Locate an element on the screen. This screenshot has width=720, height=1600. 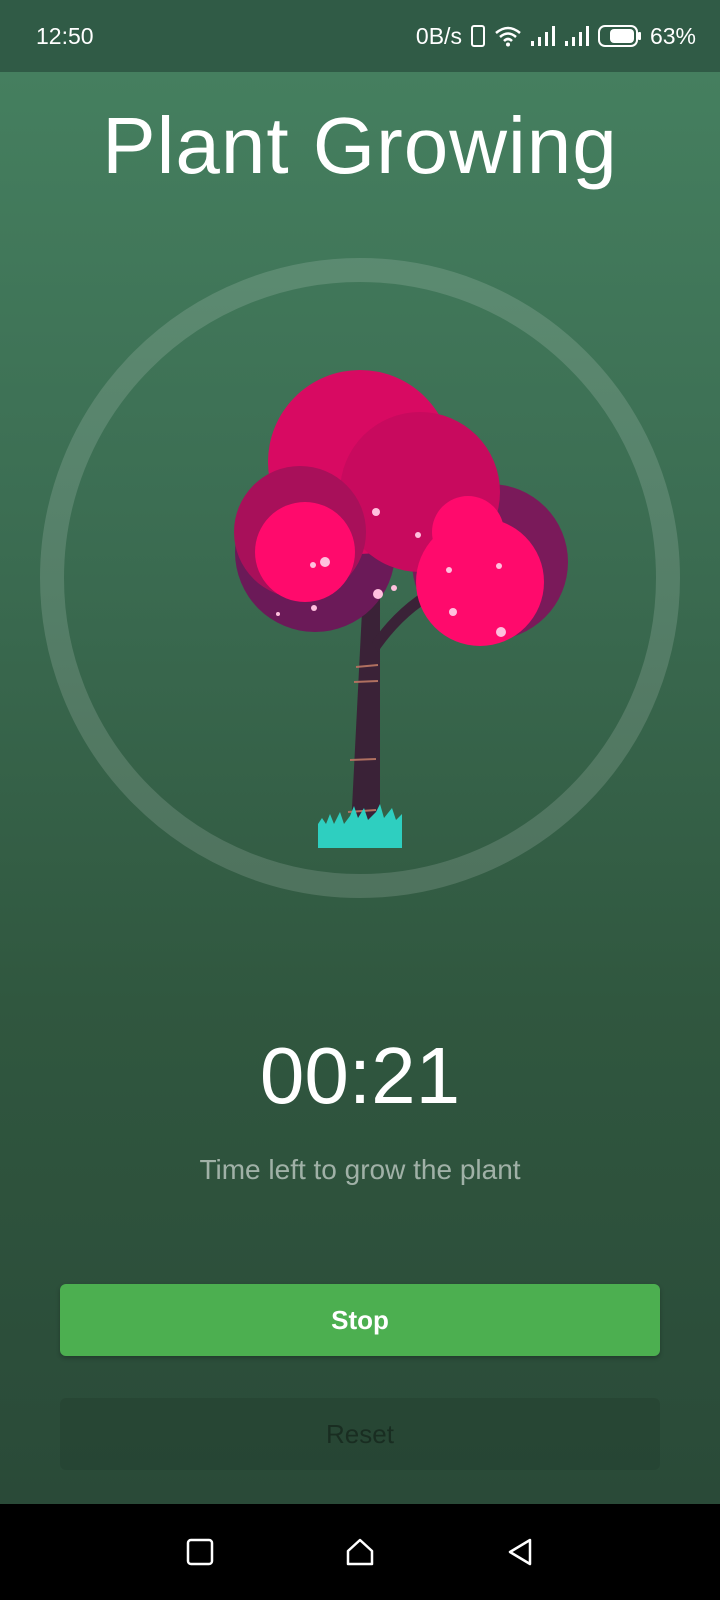
wifi-icon is located at coordinates (508, 36).